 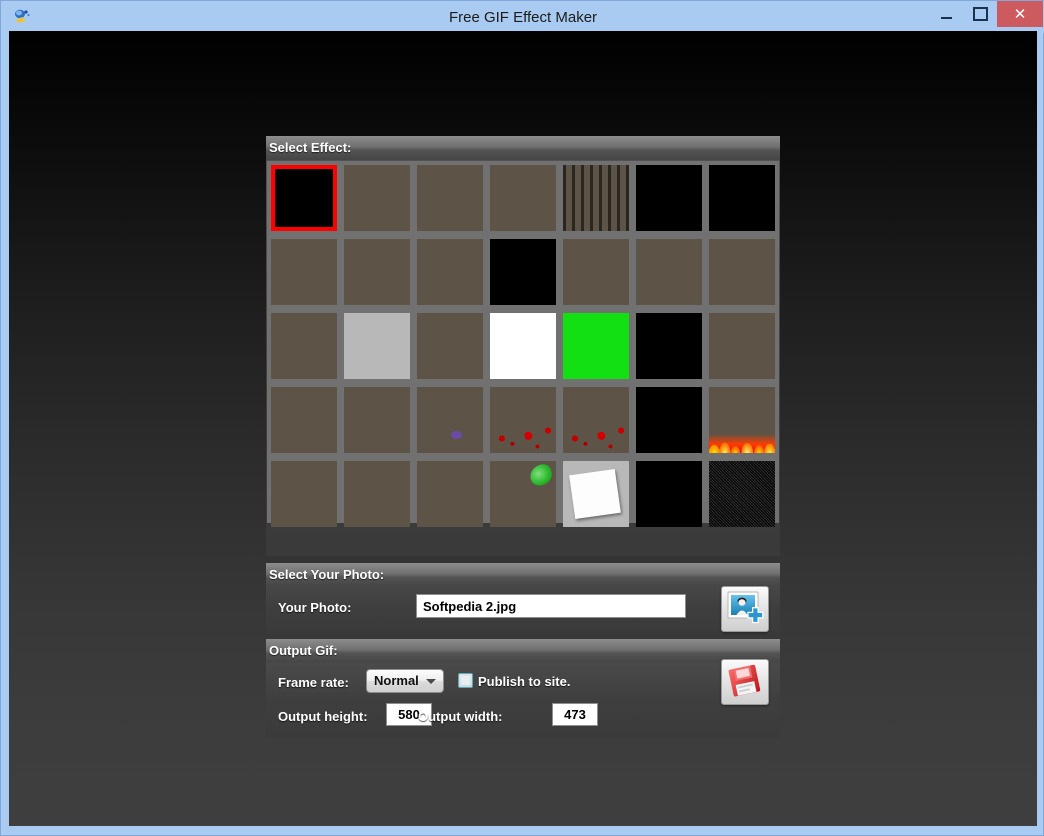 I want to click on effect-thumbnail-leaf-overlay, so click(x=523, y=494).